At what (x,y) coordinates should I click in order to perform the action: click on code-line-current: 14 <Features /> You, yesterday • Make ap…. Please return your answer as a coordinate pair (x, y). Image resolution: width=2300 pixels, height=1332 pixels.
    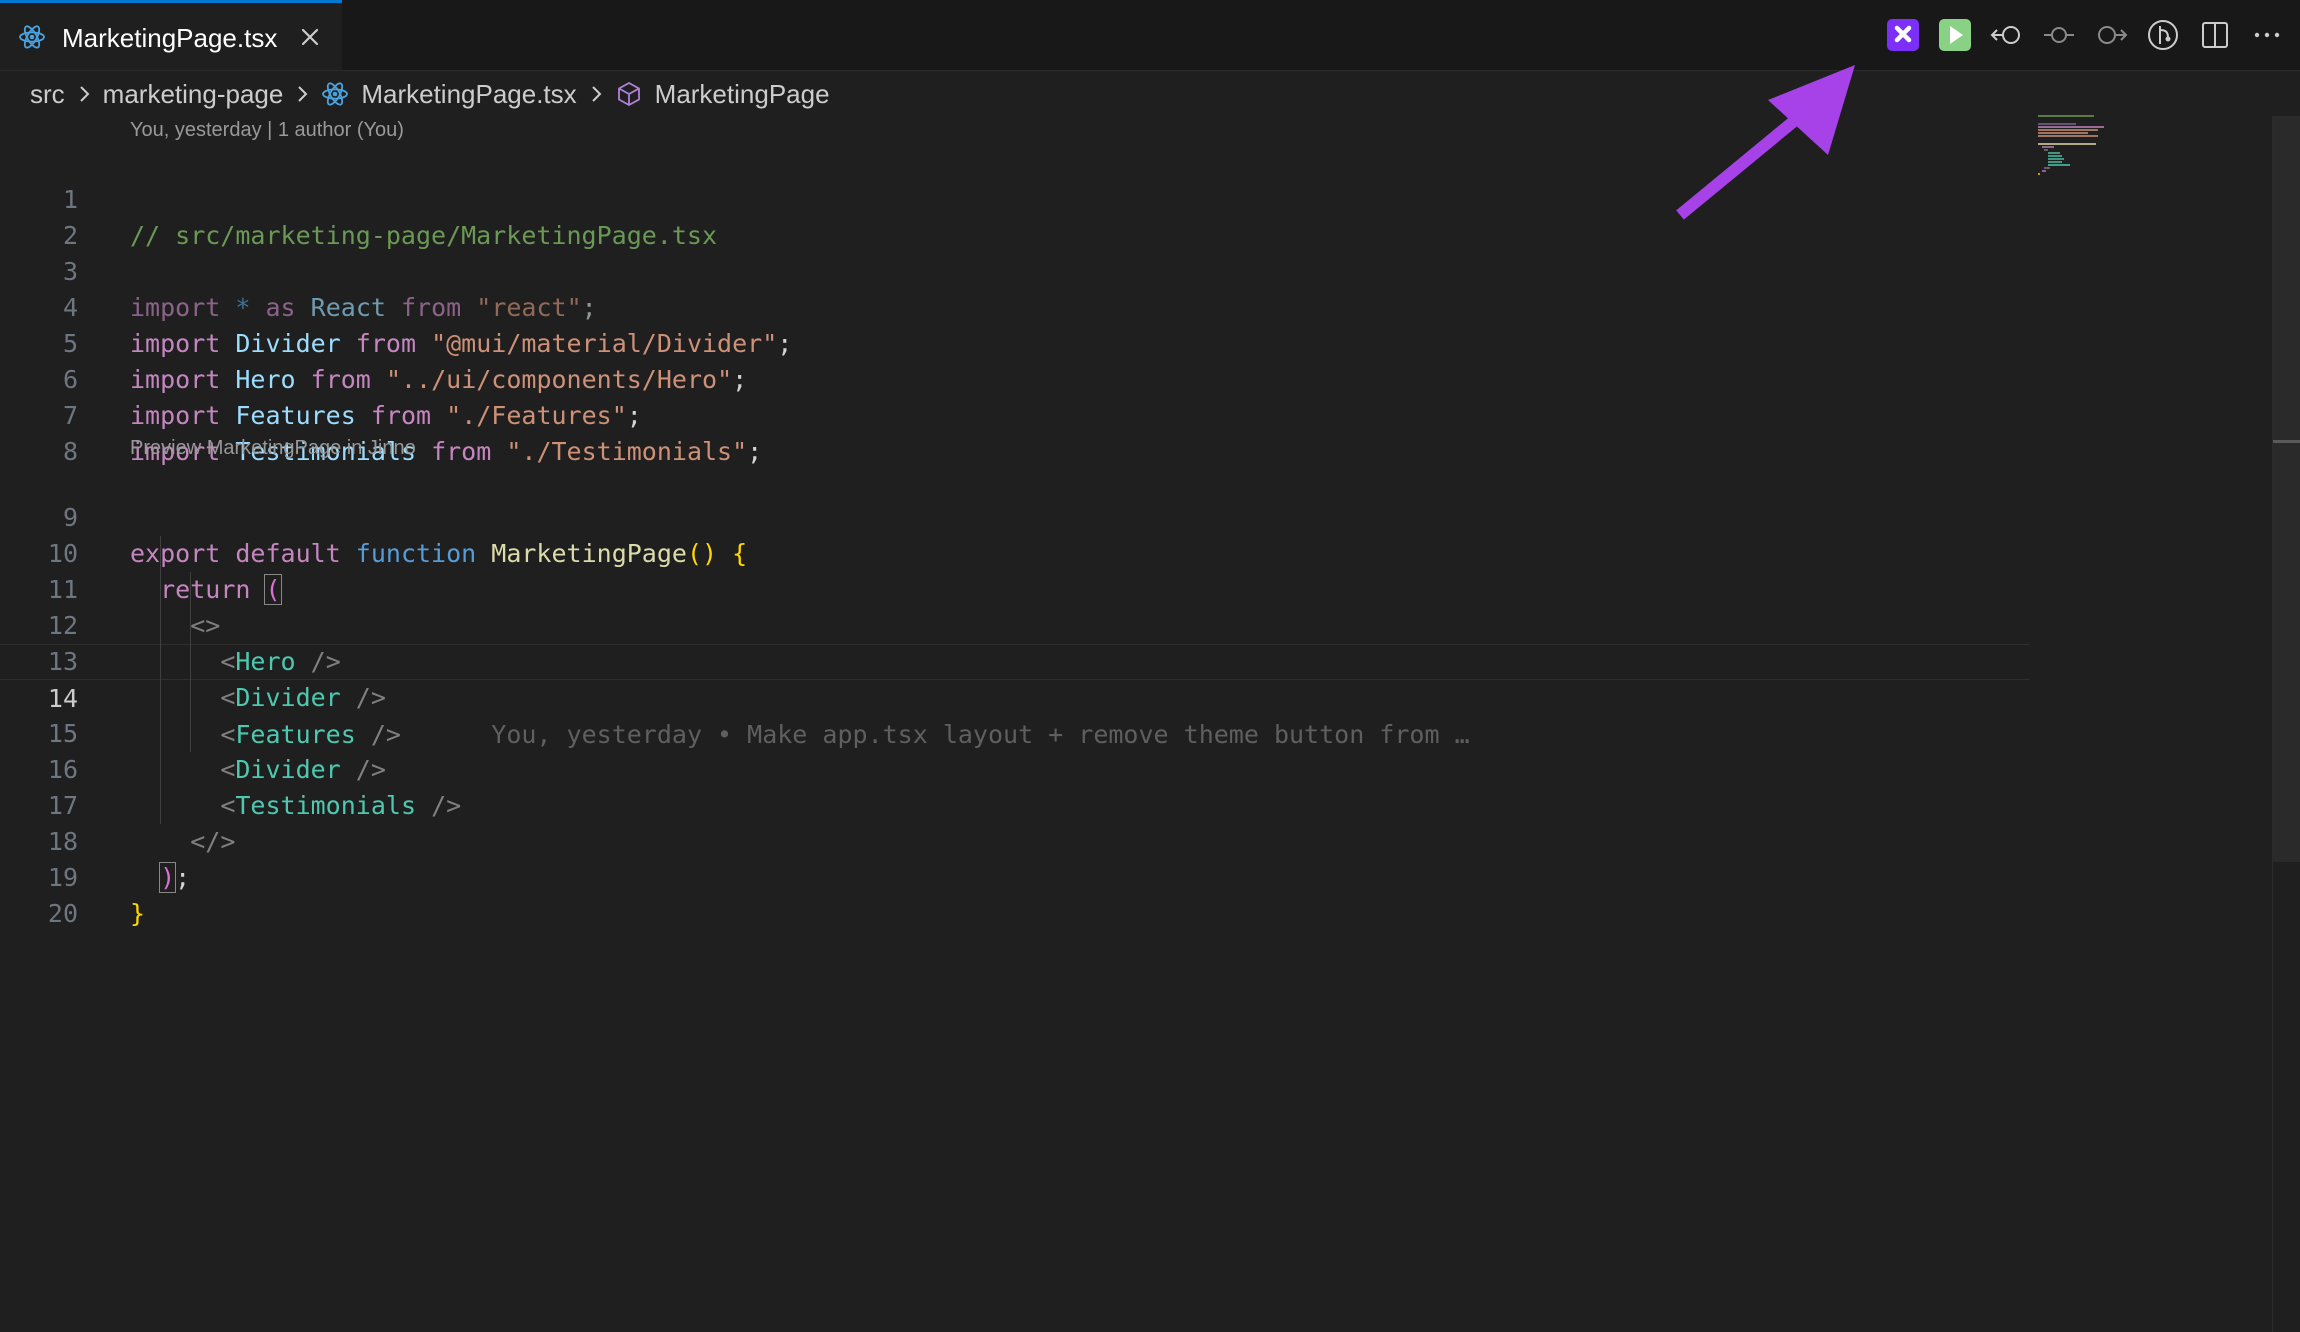
    Looking at the image, I should click on (1015, 696).